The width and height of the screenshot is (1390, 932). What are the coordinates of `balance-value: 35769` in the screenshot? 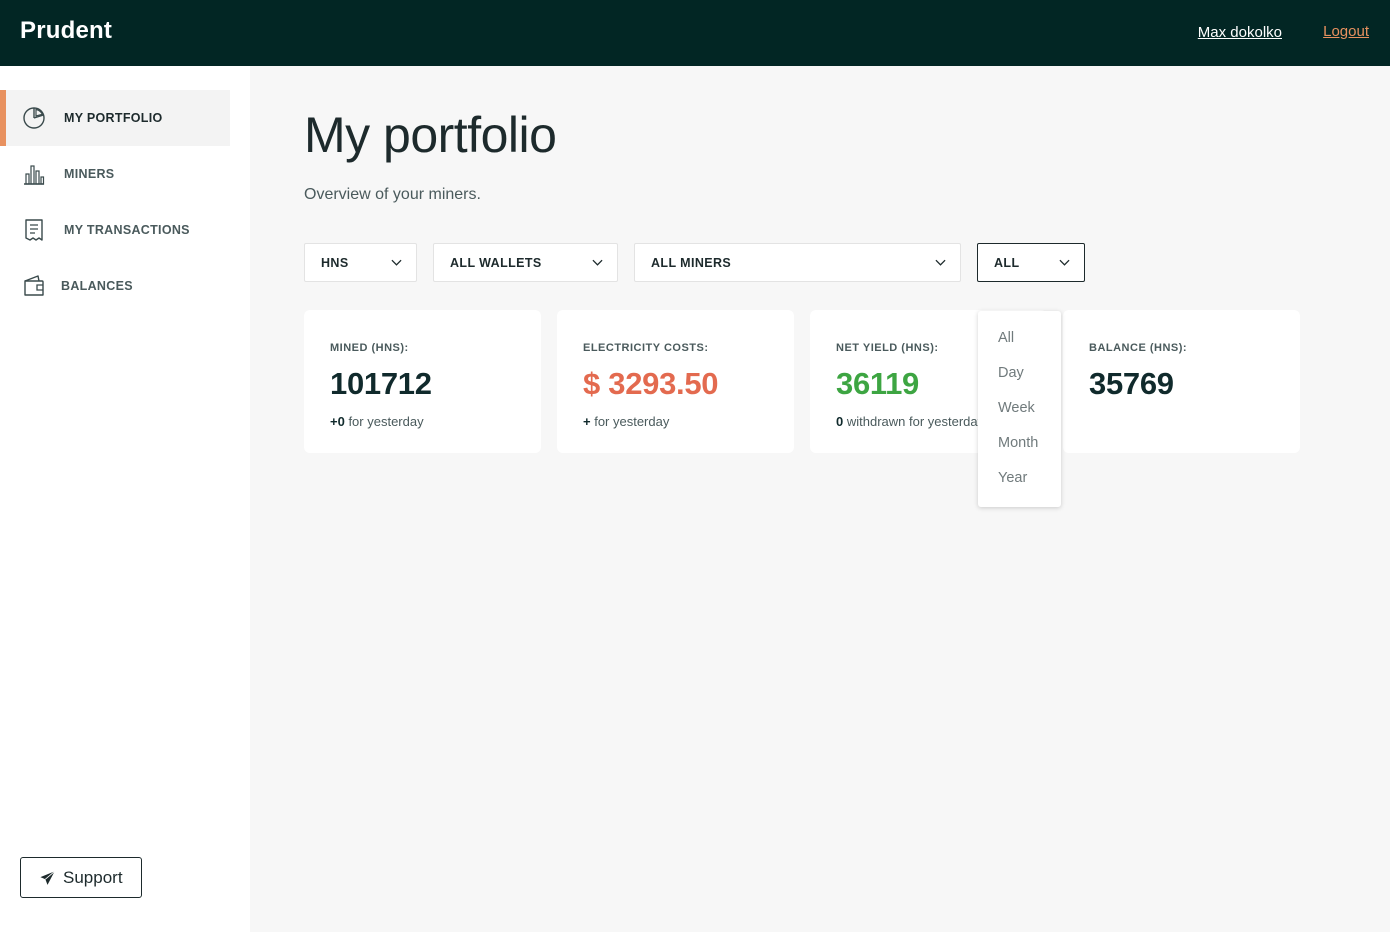 It's located at (1131, 383).